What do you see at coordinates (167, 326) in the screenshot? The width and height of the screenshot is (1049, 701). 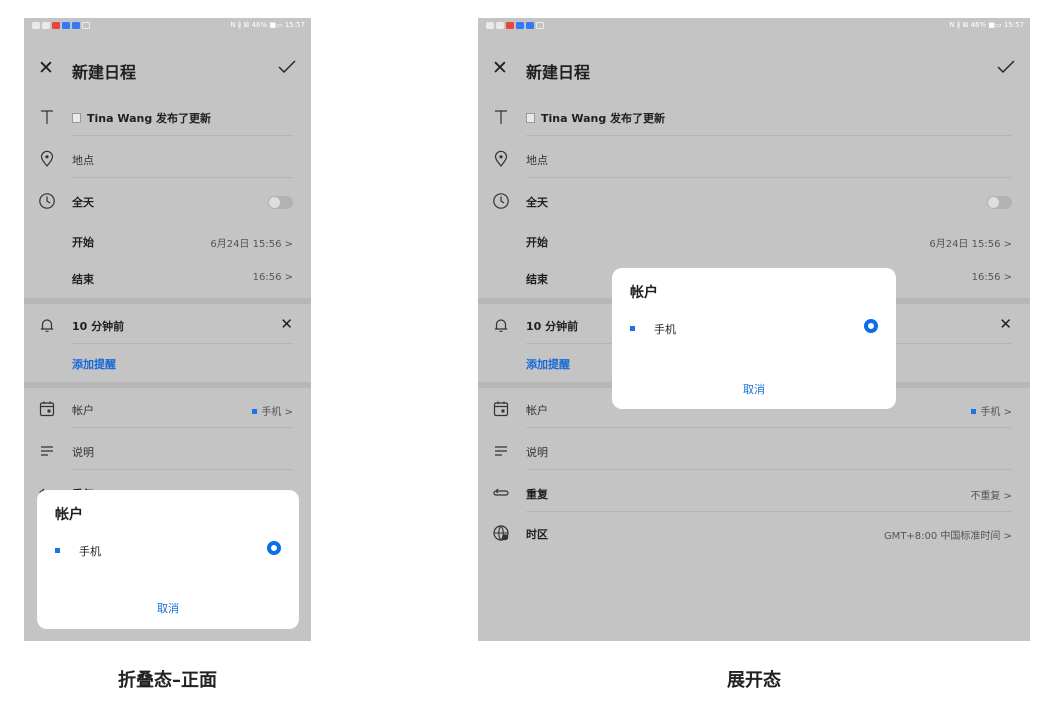 I see `reminder-row: 10 分钟前 ✕` at bounding box center [167, 326].